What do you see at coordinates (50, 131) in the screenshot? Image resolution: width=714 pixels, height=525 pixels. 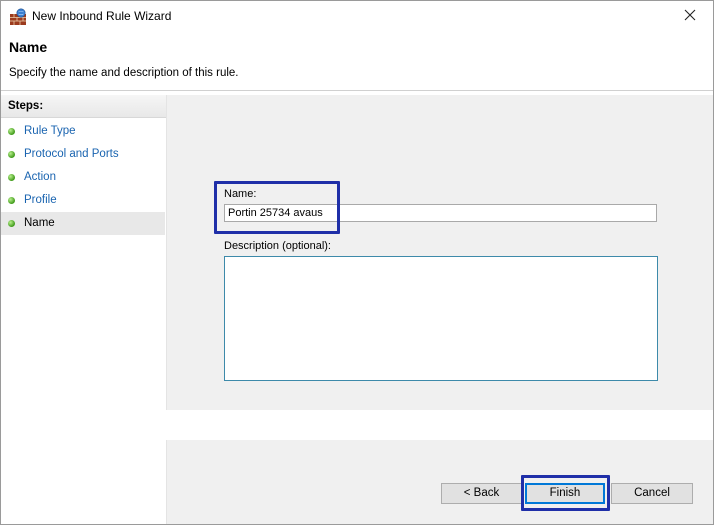 I see `step-label: Rule Type` at bounding box center [50, 131].